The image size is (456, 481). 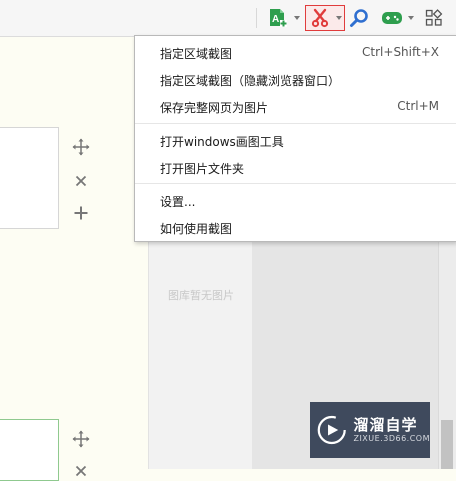 I want to click on toolbar-divider, so click(x=256, y=18).